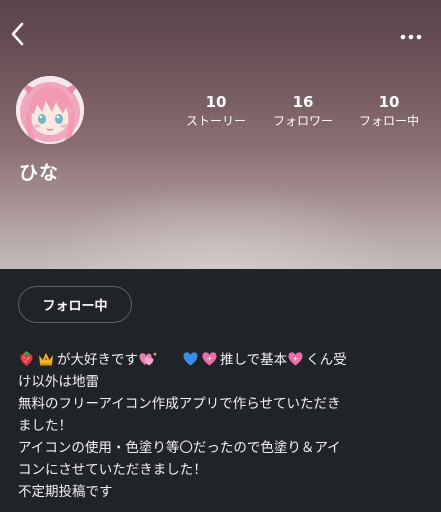 The image size is (441, 512). Describe the element at coordinates (148, 359) in the screenshot. I see `heart-sparkle-icon` at that location.